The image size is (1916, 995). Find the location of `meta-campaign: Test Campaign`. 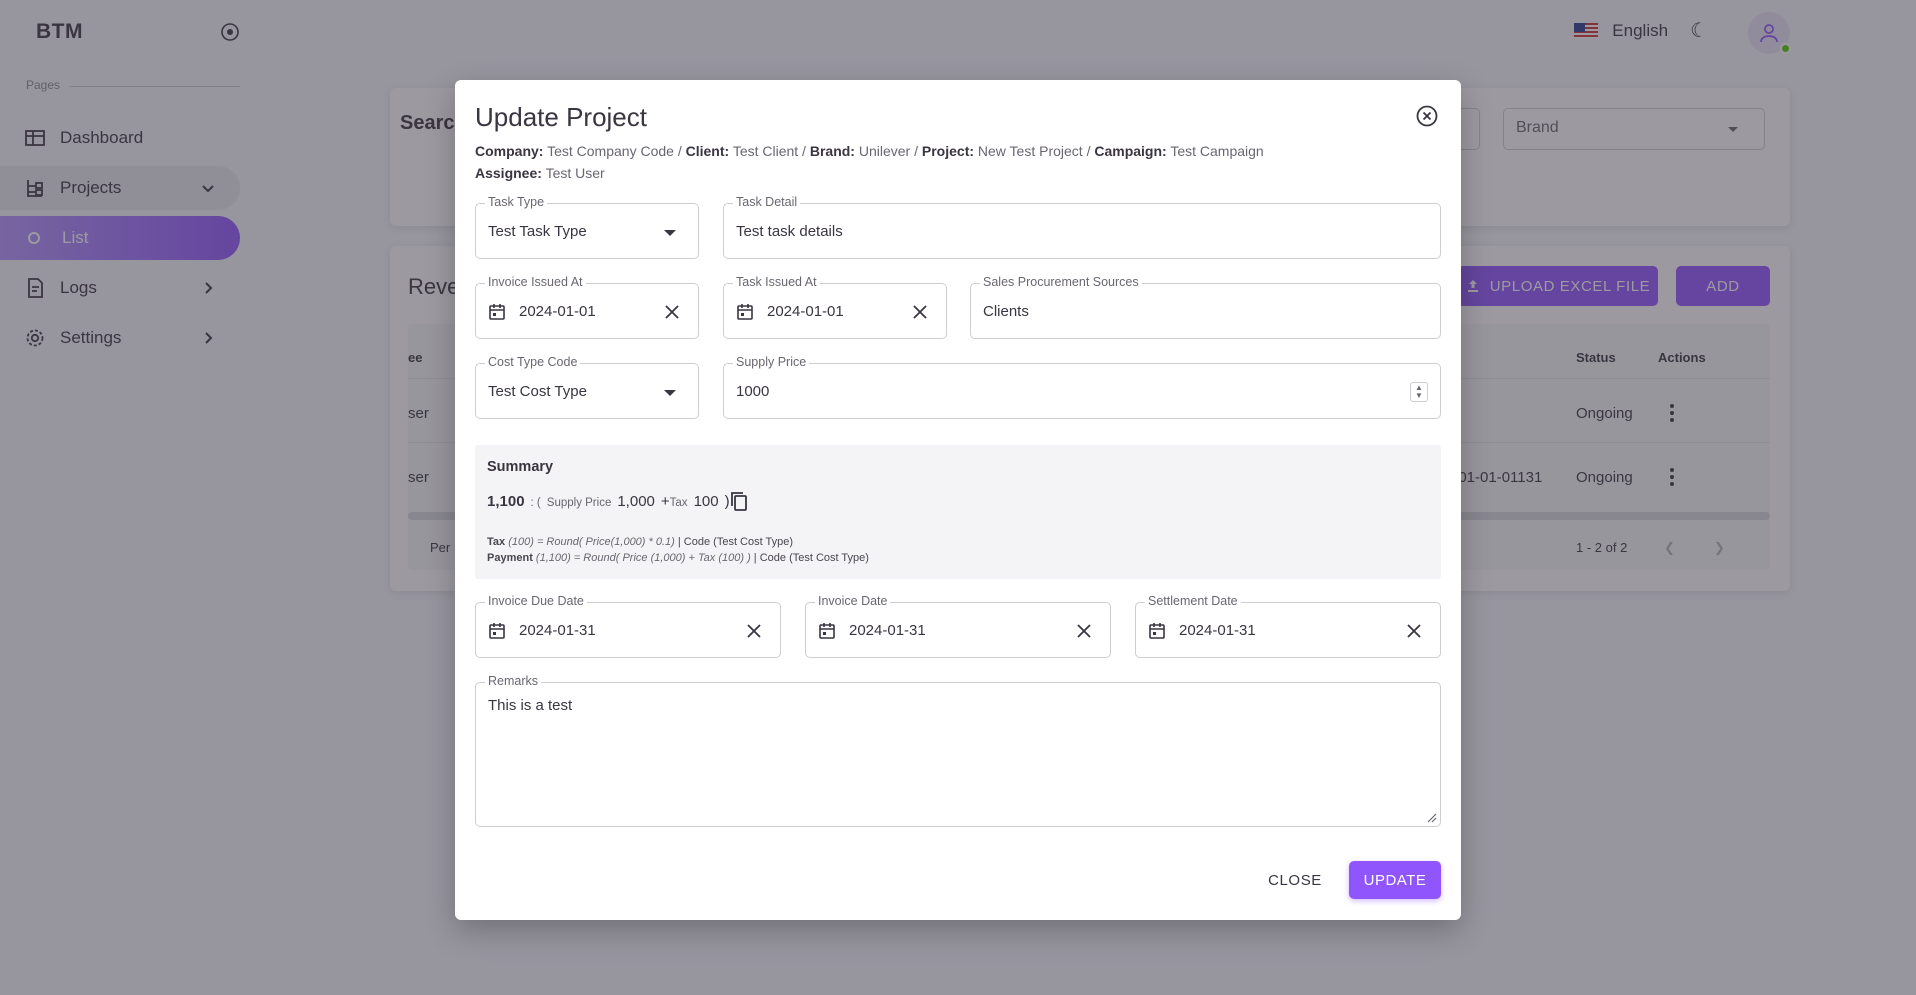

meta-campaign: Test Campaign is located at coordinates (1217, 151).